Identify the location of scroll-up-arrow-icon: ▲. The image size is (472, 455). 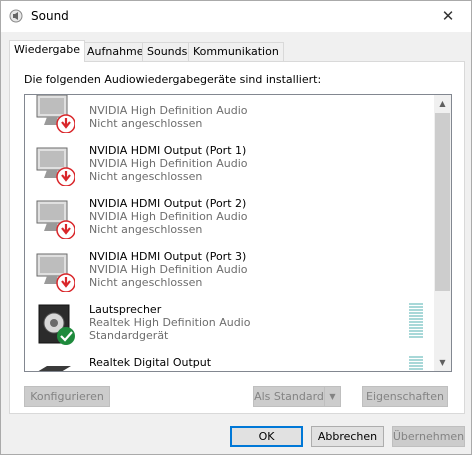
(442, 103).